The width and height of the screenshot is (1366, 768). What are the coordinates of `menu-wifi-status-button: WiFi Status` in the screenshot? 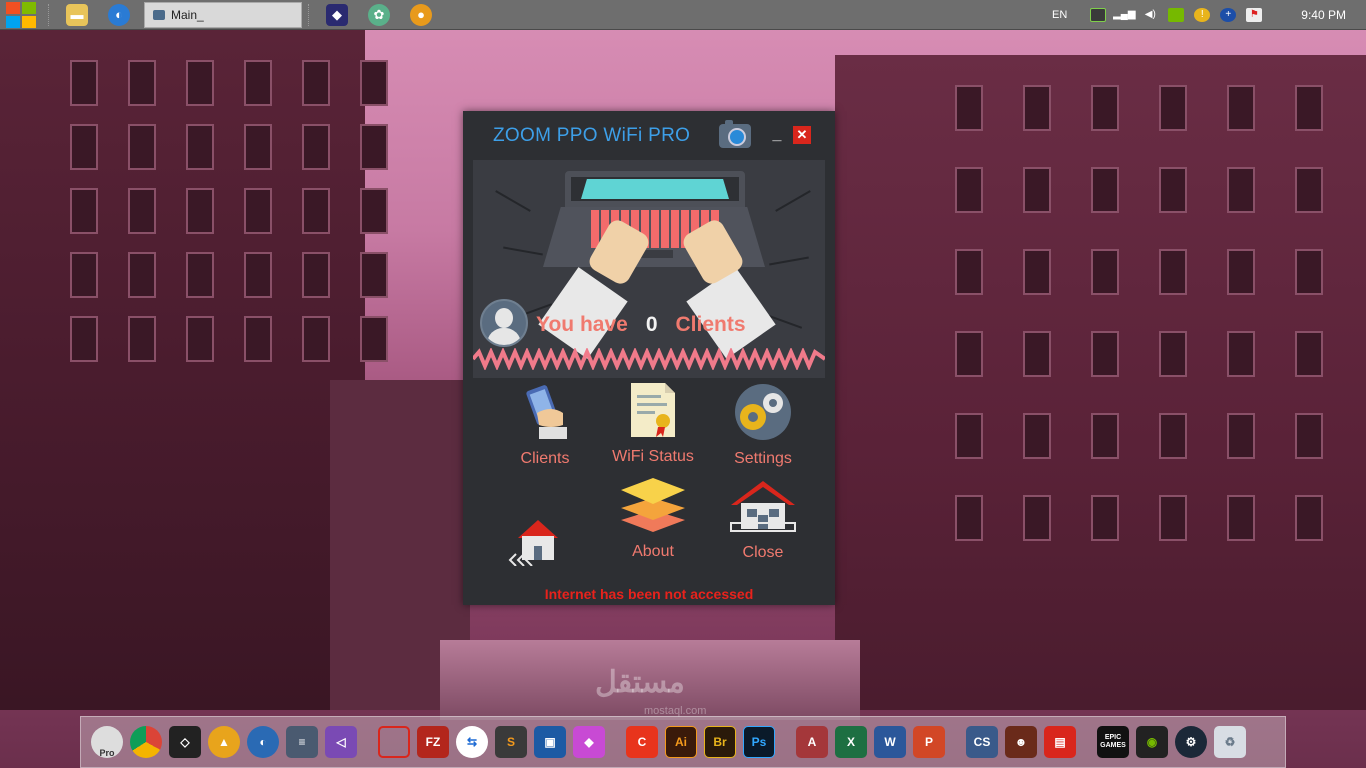 It's located at (653, 423).